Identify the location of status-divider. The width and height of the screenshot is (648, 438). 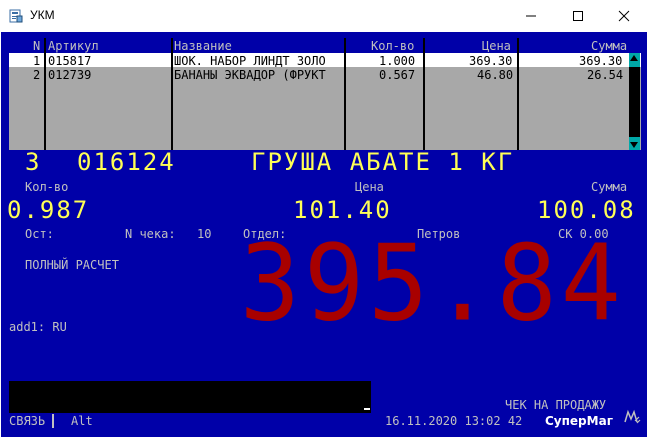
(53, 421).